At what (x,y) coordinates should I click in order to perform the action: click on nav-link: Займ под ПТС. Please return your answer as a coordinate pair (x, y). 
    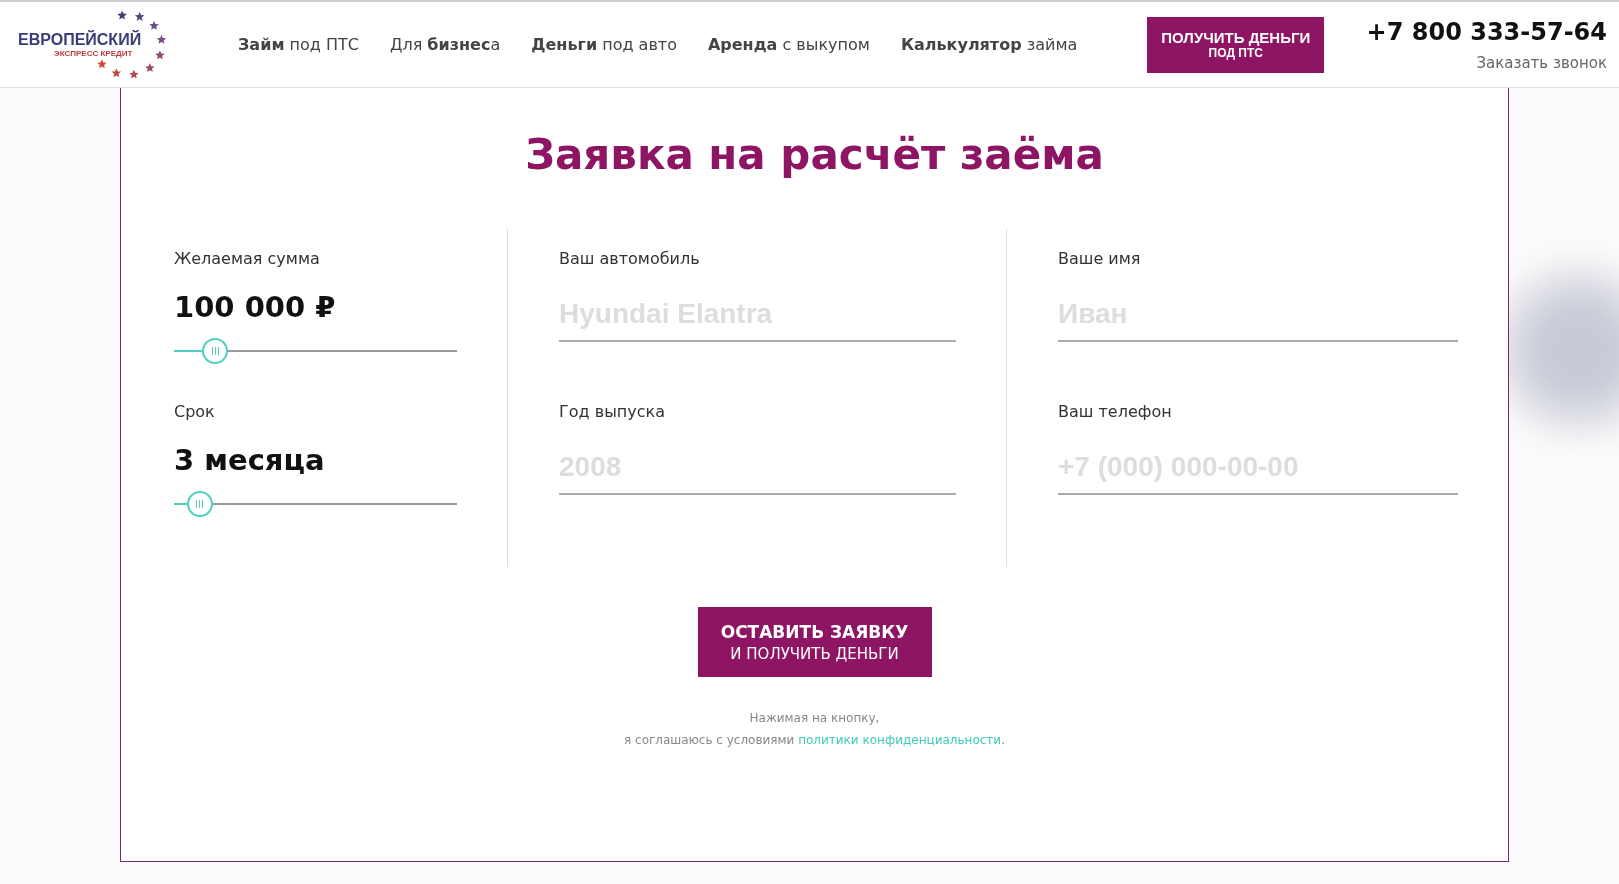
    Looking at the image, I should click on (298, 44).